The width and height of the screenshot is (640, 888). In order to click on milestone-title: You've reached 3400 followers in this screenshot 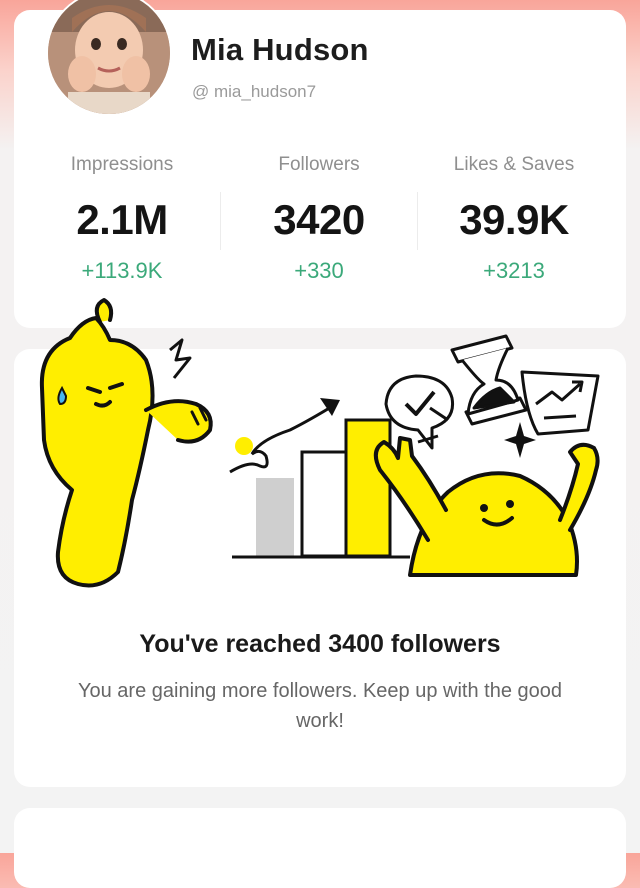, I will do `click(320, 644)`.